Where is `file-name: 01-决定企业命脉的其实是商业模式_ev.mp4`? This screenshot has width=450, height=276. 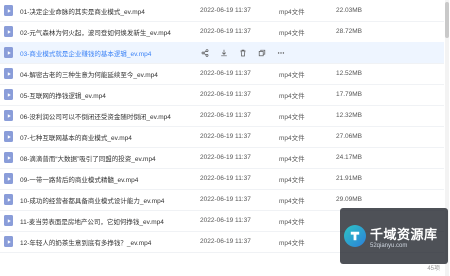 file-name: 01-决定企业命脉的其实是商业模式_ev.mp4 is located at coordinates (106, 11).